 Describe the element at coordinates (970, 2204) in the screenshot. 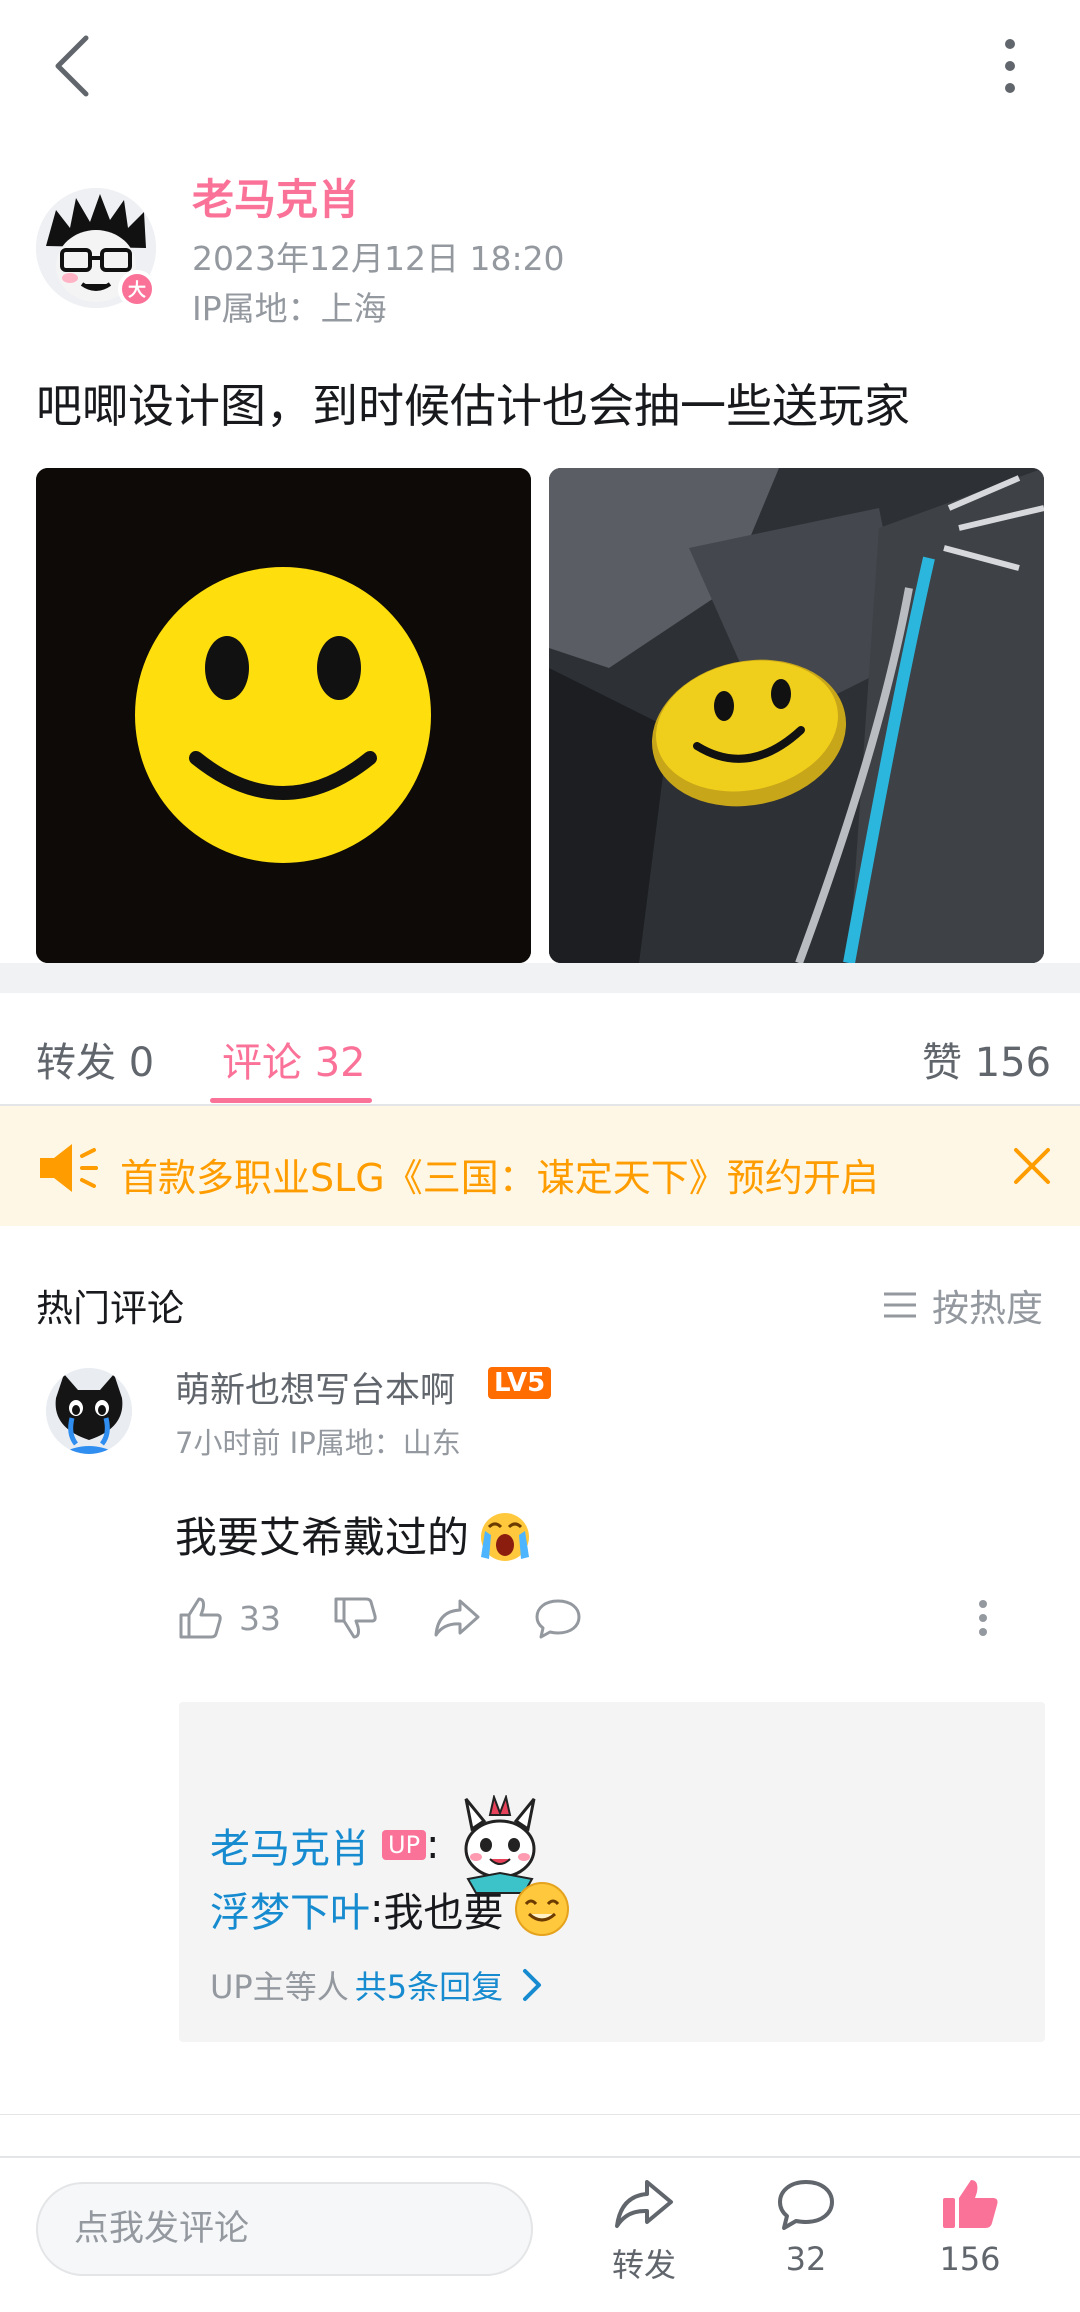

I see `thumbs-up-filled-icon` at that location.